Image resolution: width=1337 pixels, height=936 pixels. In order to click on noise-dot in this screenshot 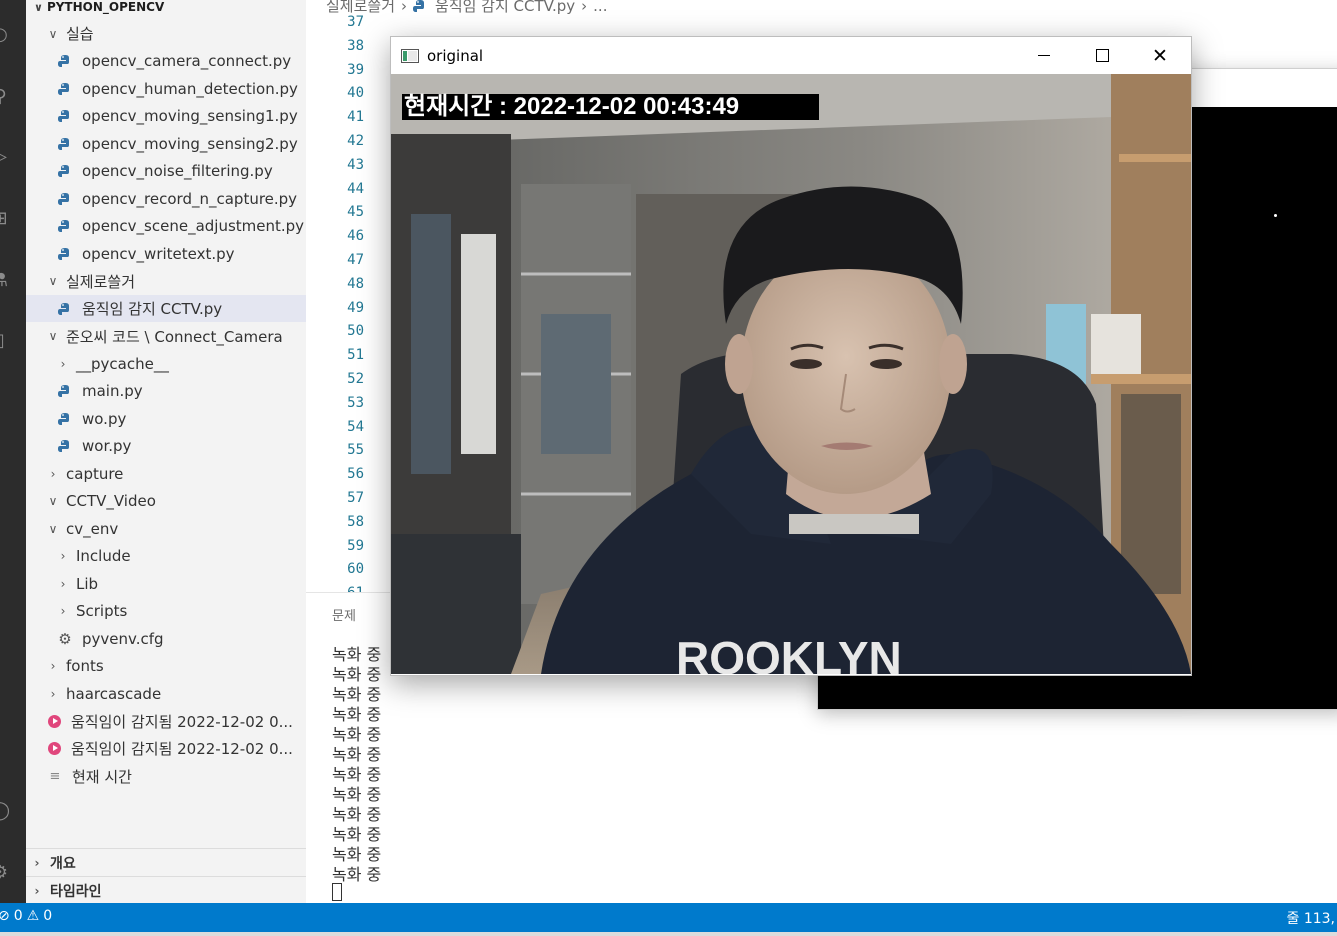, I will do `click(1275, 215)`.